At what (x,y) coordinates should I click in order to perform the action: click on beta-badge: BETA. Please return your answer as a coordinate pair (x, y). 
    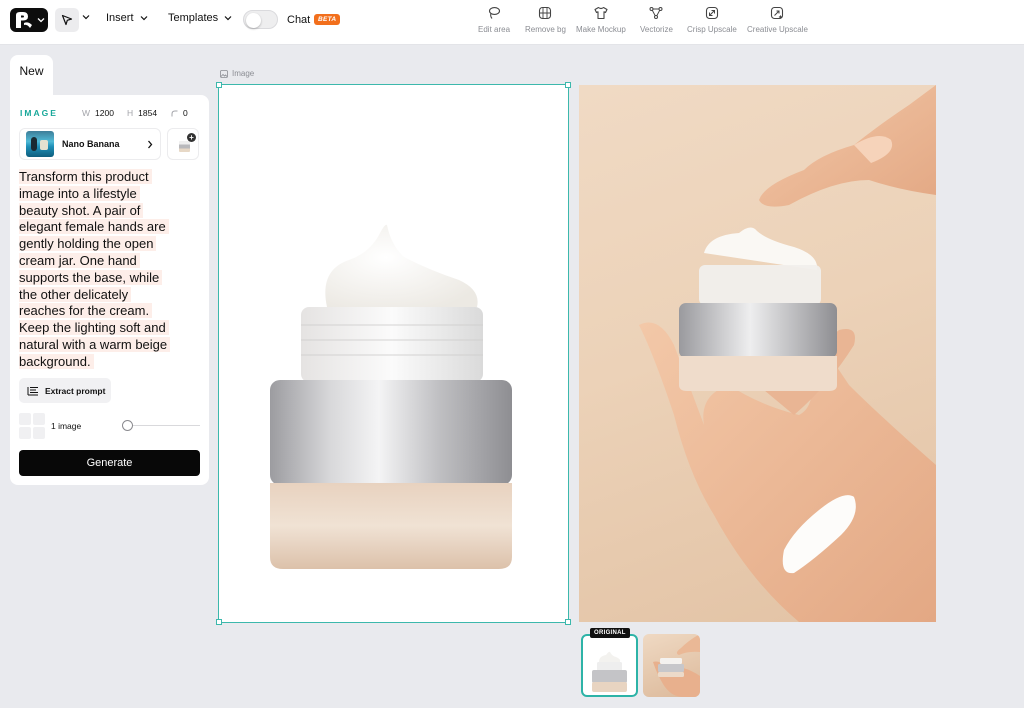
    Looking at the image, I should click on (327, 19).